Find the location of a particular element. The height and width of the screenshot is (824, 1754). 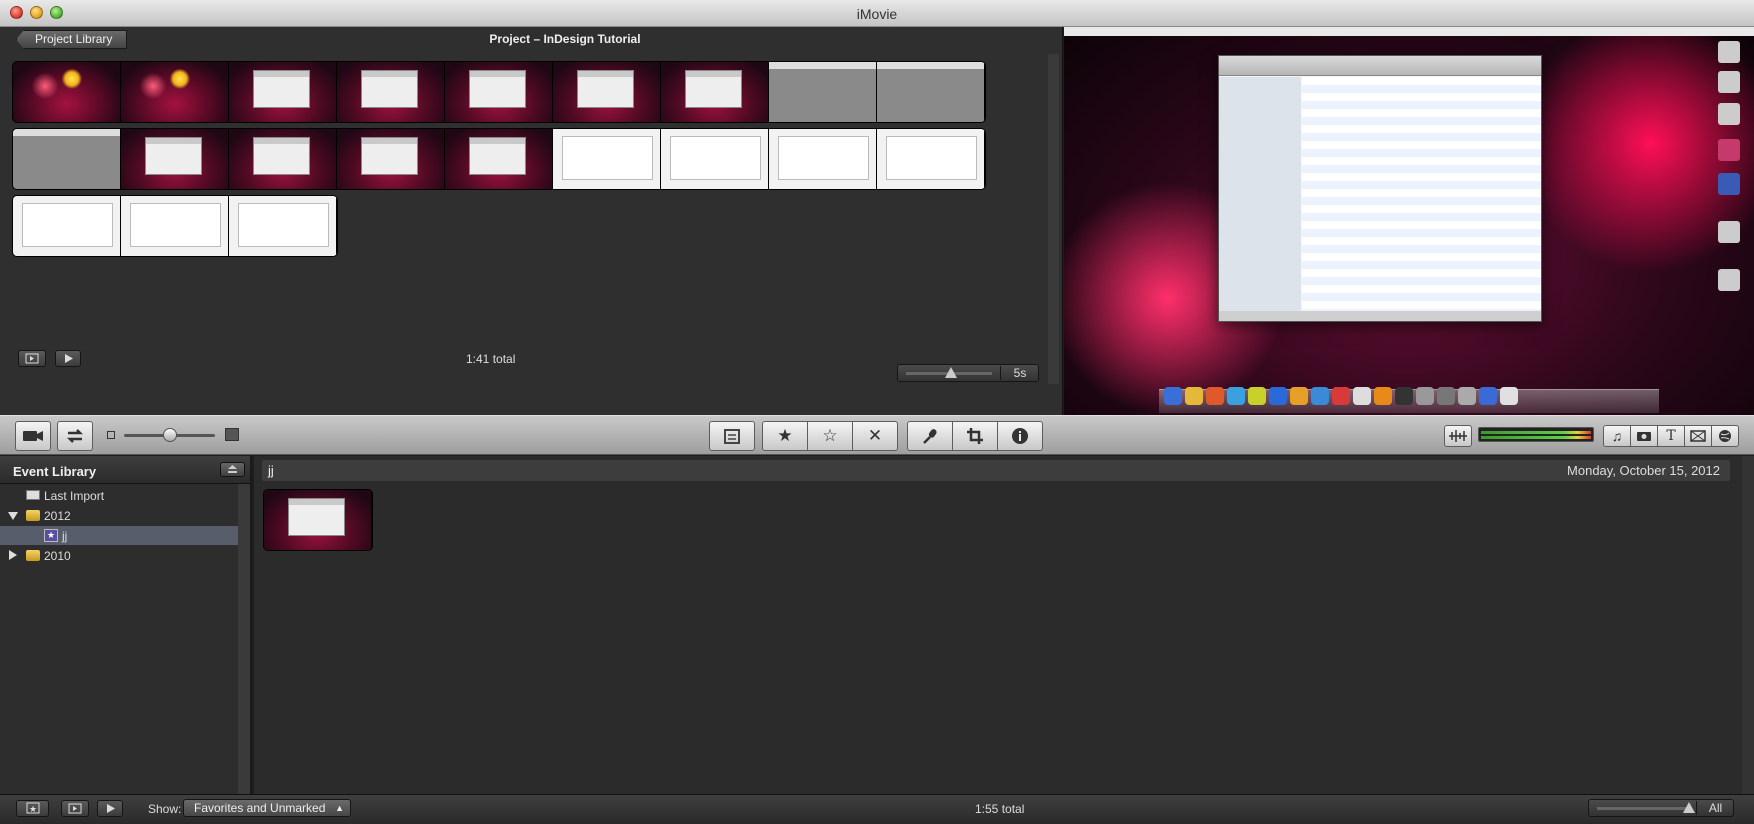

project-total-duration: 1:41 total is located at coordinates (491, 359).